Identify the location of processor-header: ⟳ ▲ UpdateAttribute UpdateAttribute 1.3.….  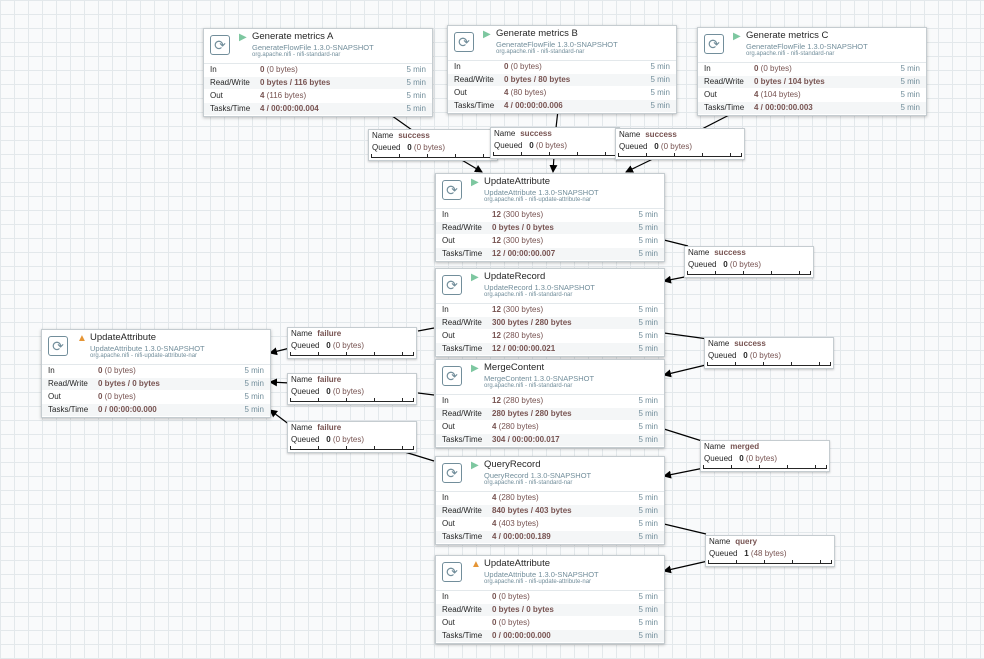
(550, 573).